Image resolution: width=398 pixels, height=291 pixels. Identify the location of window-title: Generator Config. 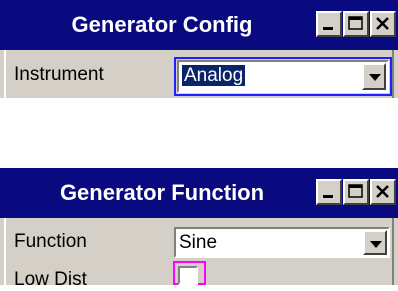
(162, 24).